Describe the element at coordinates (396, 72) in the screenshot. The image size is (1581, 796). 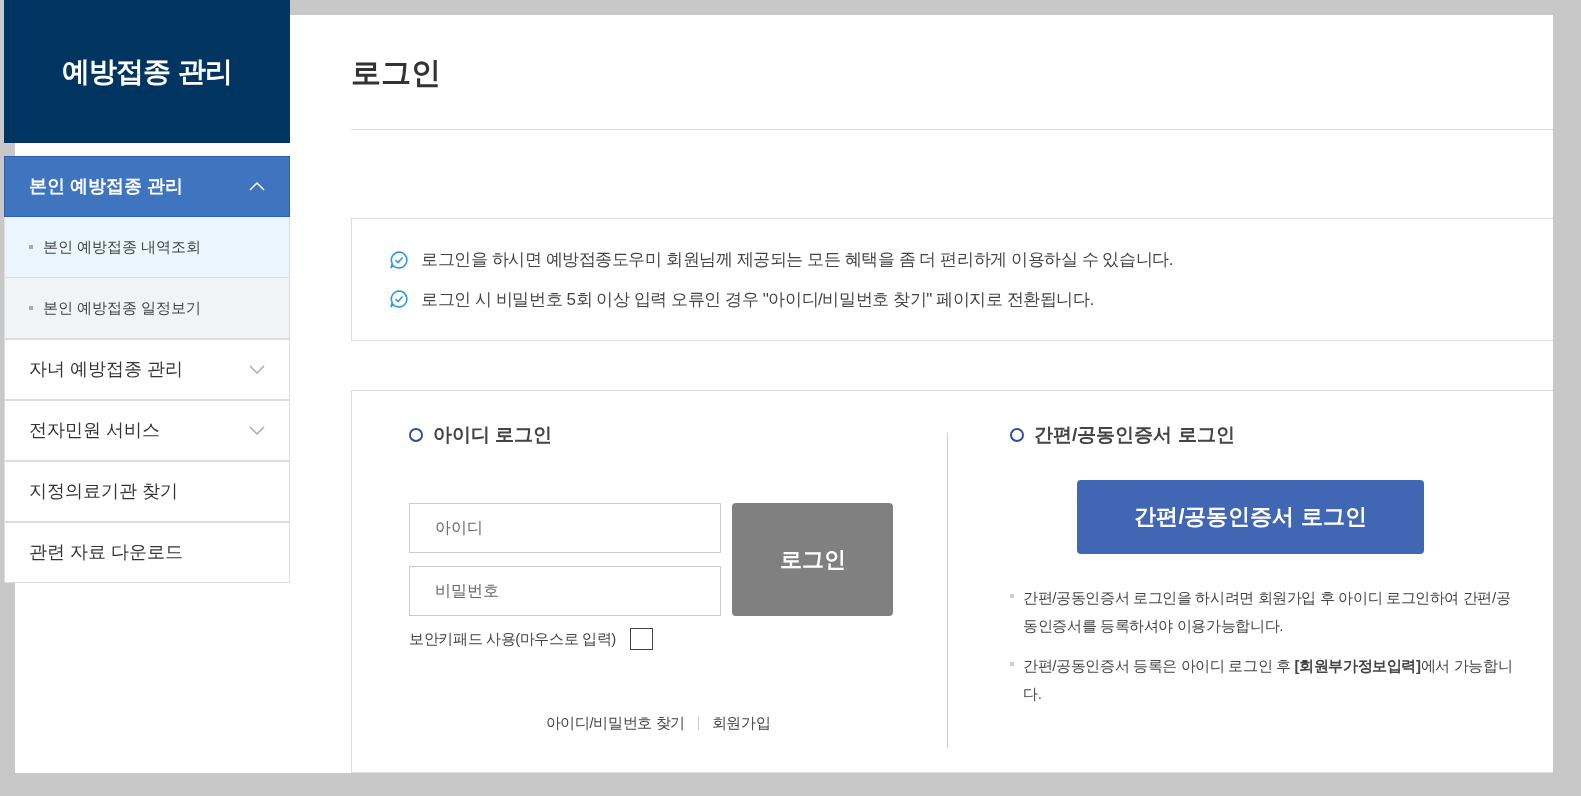
I see `page-title: 로그인` at that location.